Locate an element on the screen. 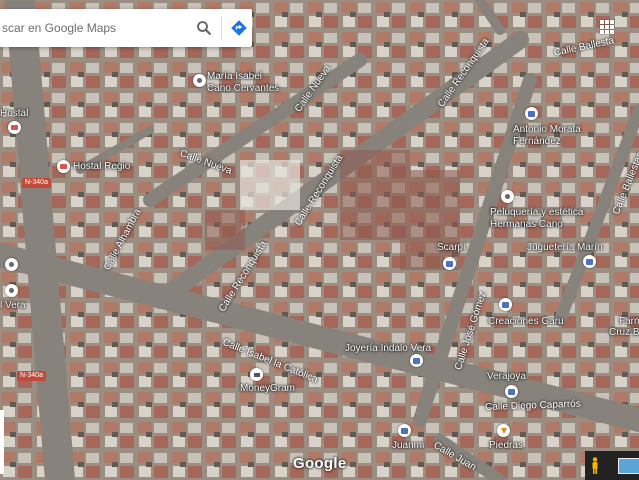 This screenshot has width=639, height=480. place-label: Hostal is located at coordinates (14, 113).